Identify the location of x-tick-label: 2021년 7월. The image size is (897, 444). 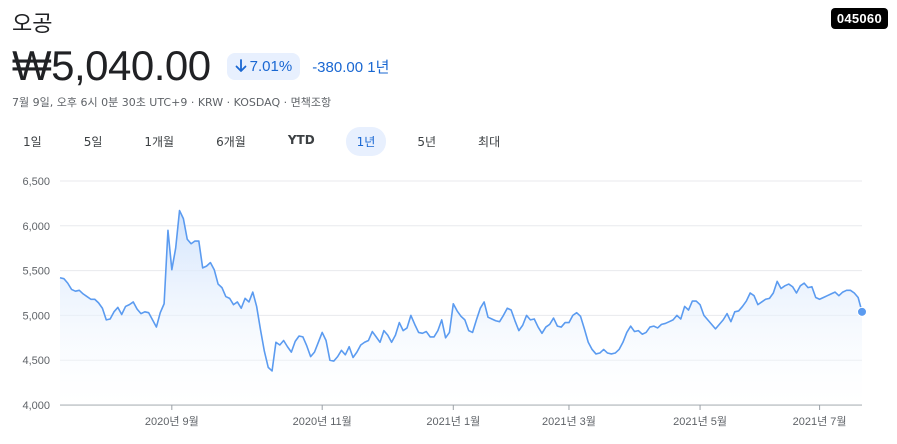
(820, 421).